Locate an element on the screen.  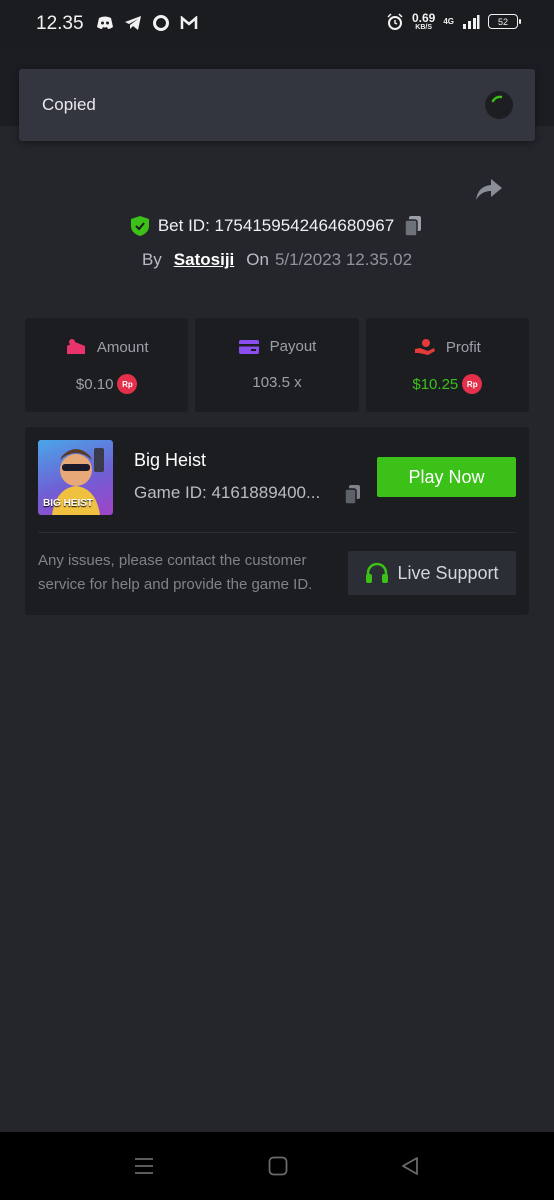
bet-id: Bet ID: 1754159542464680967 is located at coordinates (276, 225).